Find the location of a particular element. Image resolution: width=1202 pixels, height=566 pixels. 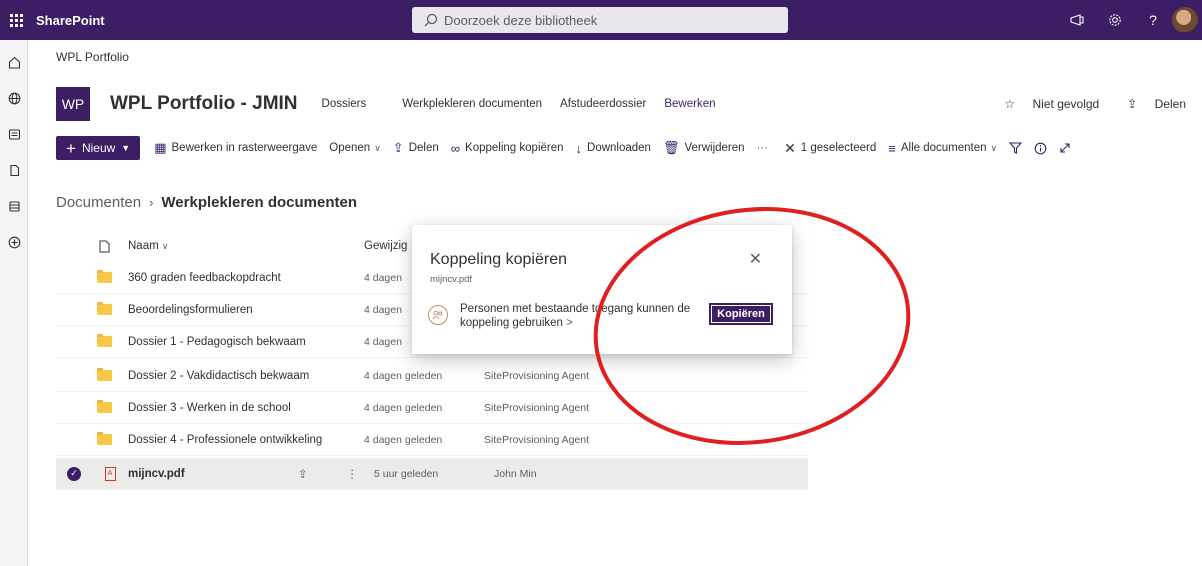

item-name: 360 graden feedbackopdracht is located at coordinates (246, 278).